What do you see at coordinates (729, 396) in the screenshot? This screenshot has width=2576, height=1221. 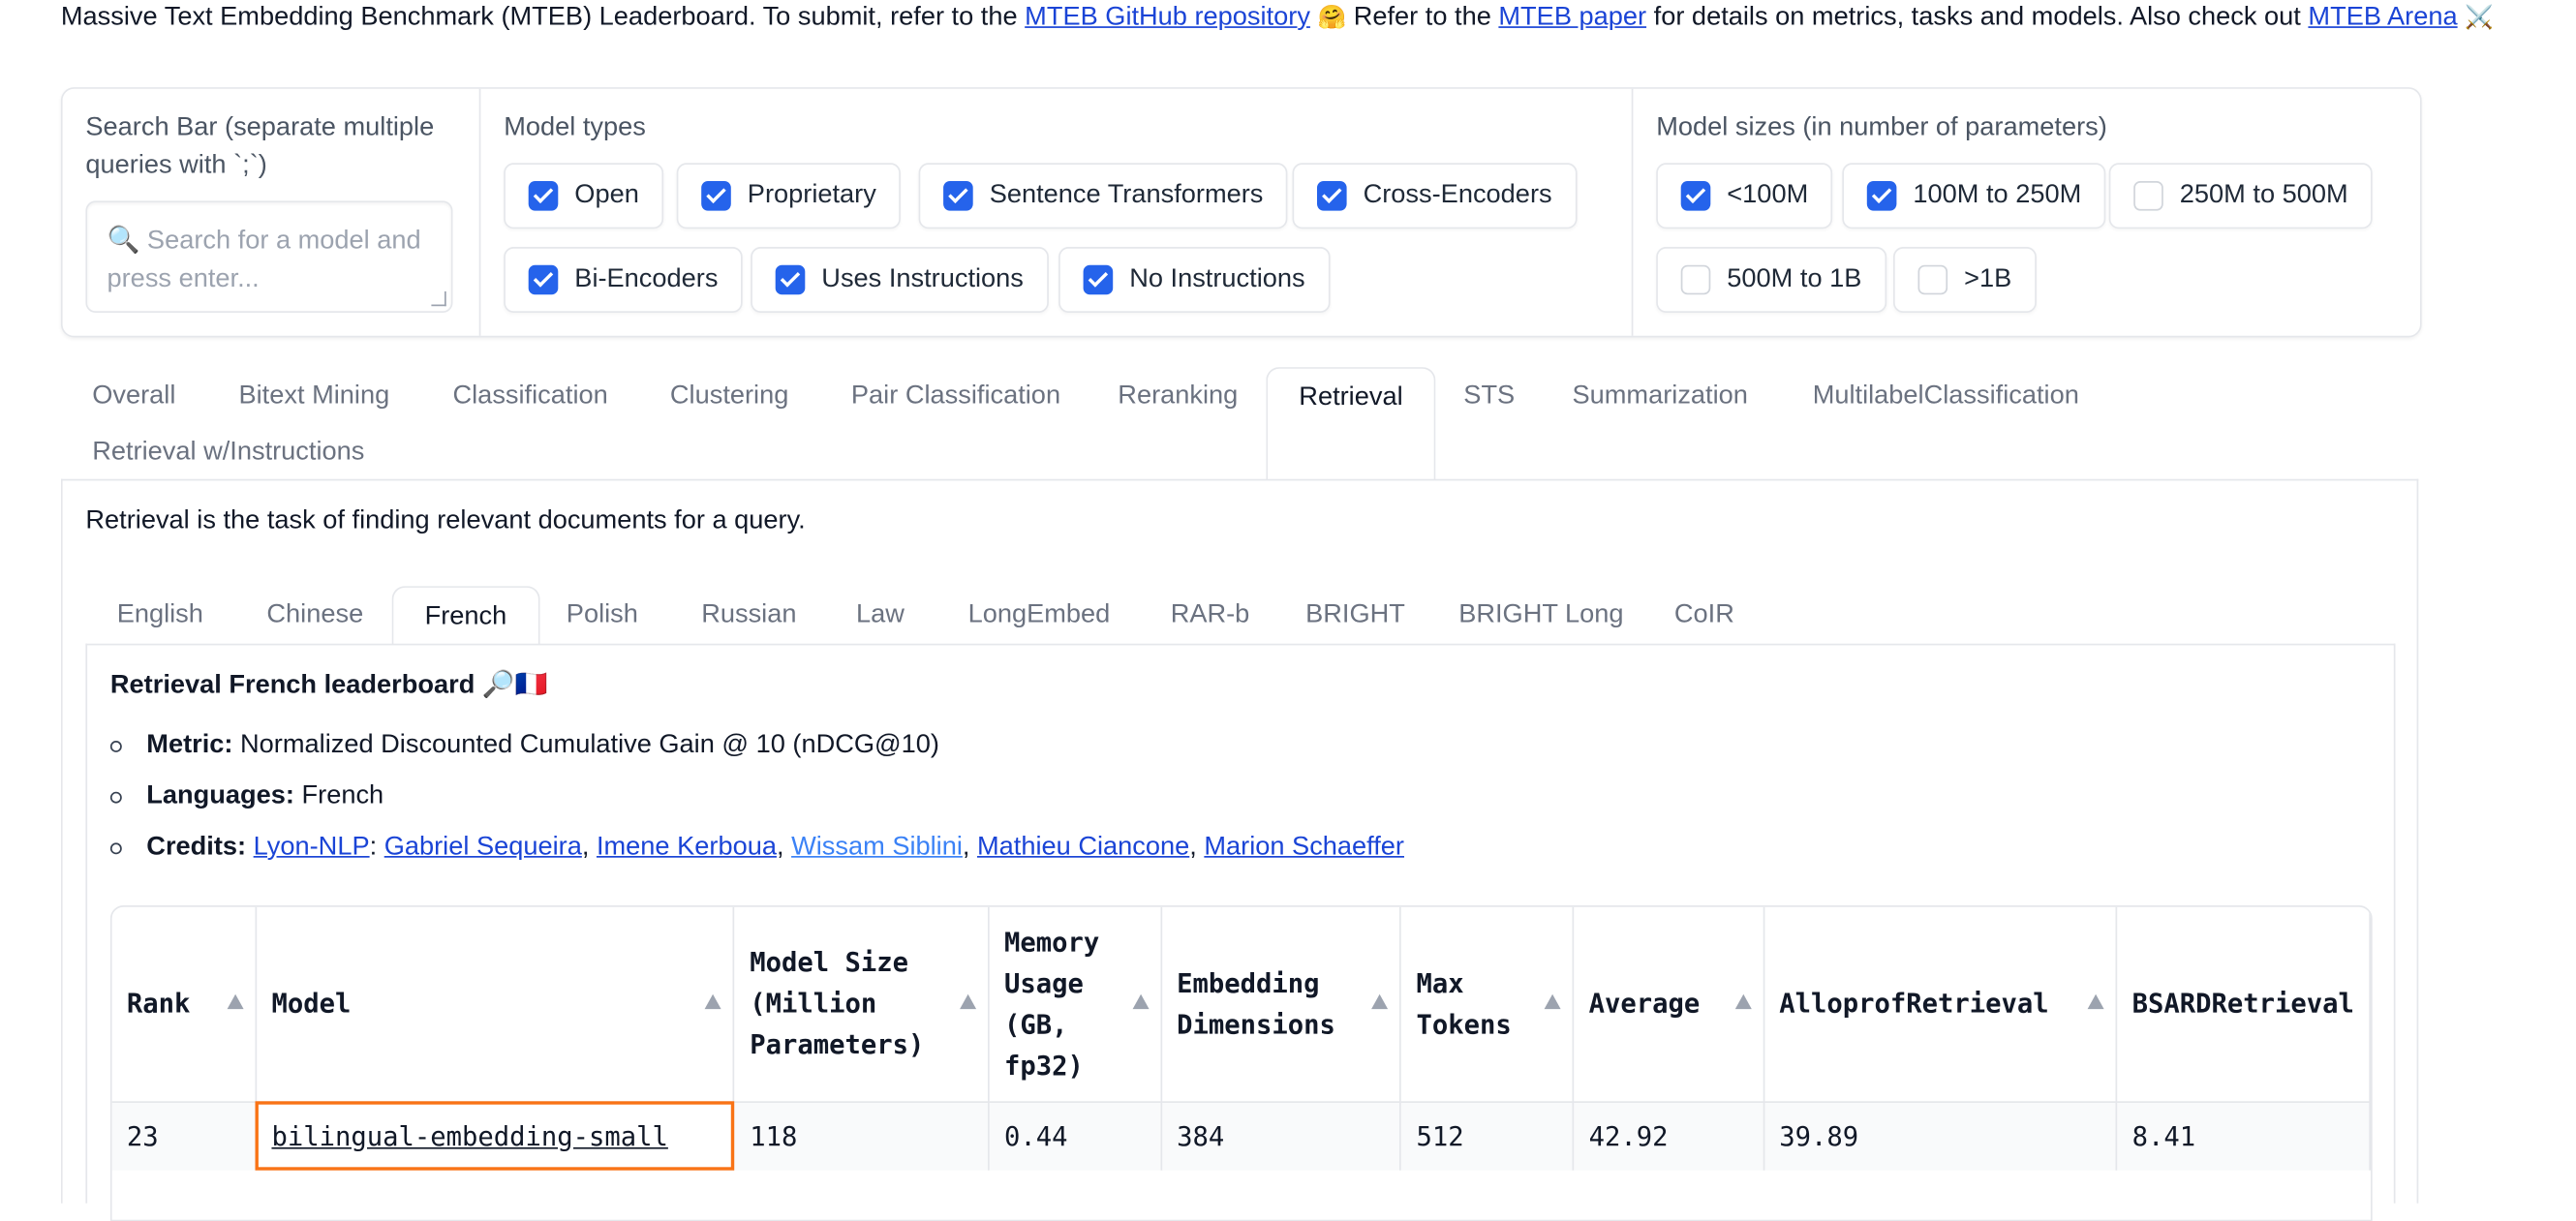 I see `tab-clustering: Clustering` at bounding box center [729, 396].